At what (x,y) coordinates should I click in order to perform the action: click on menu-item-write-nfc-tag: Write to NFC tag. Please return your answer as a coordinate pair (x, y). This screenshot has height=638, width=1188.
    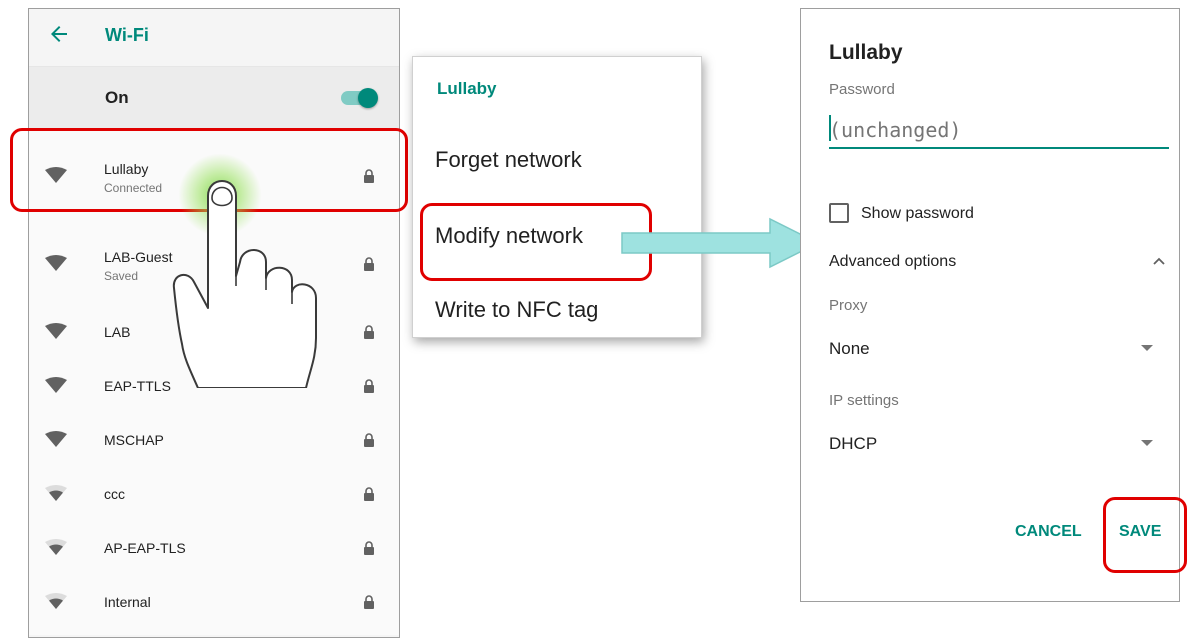
    Looking at the image, I should click on (516, 310).